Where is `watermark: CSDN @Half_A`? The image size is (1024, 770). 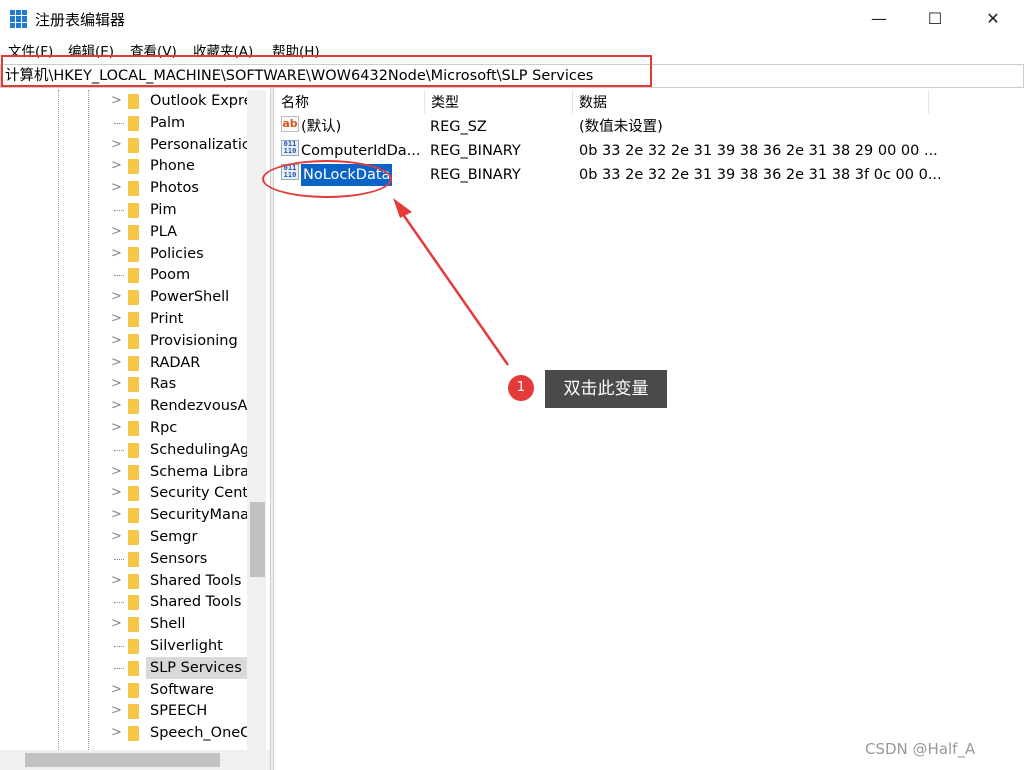
watermark: CSDN @Half_A is located at coordinates (920, 749).